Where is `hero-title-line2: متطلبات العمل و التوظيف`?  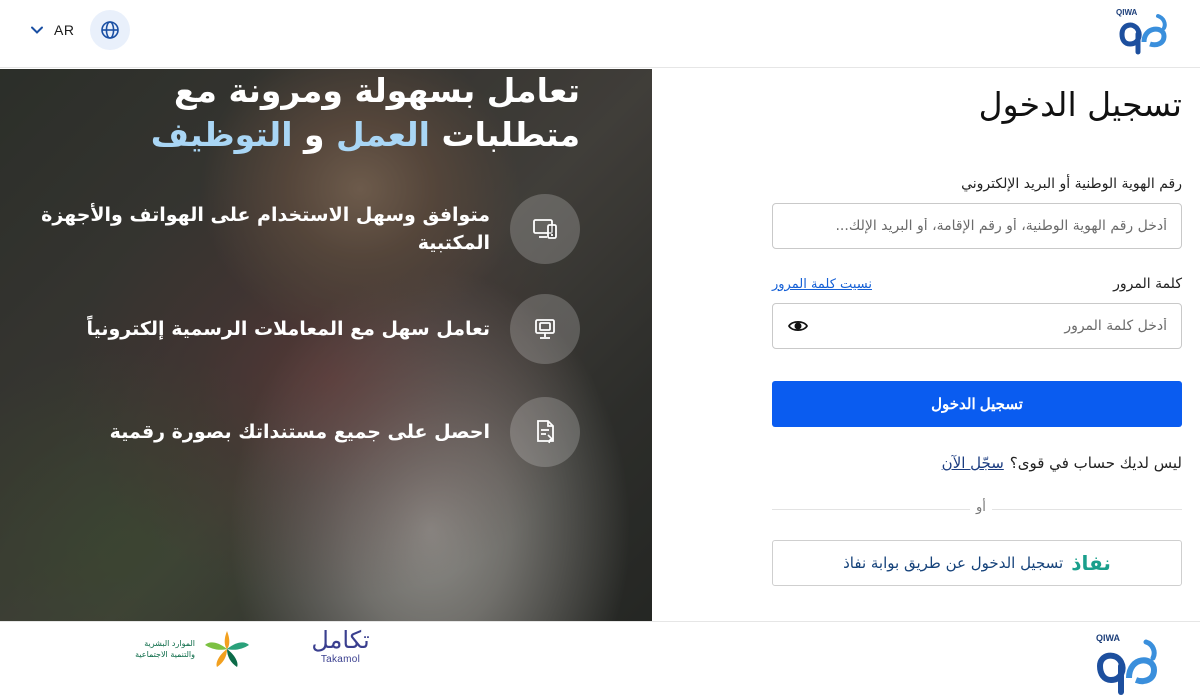 hero-title-line2: متطلبات العمل و التوظيف is located at coordinates (300, 135).